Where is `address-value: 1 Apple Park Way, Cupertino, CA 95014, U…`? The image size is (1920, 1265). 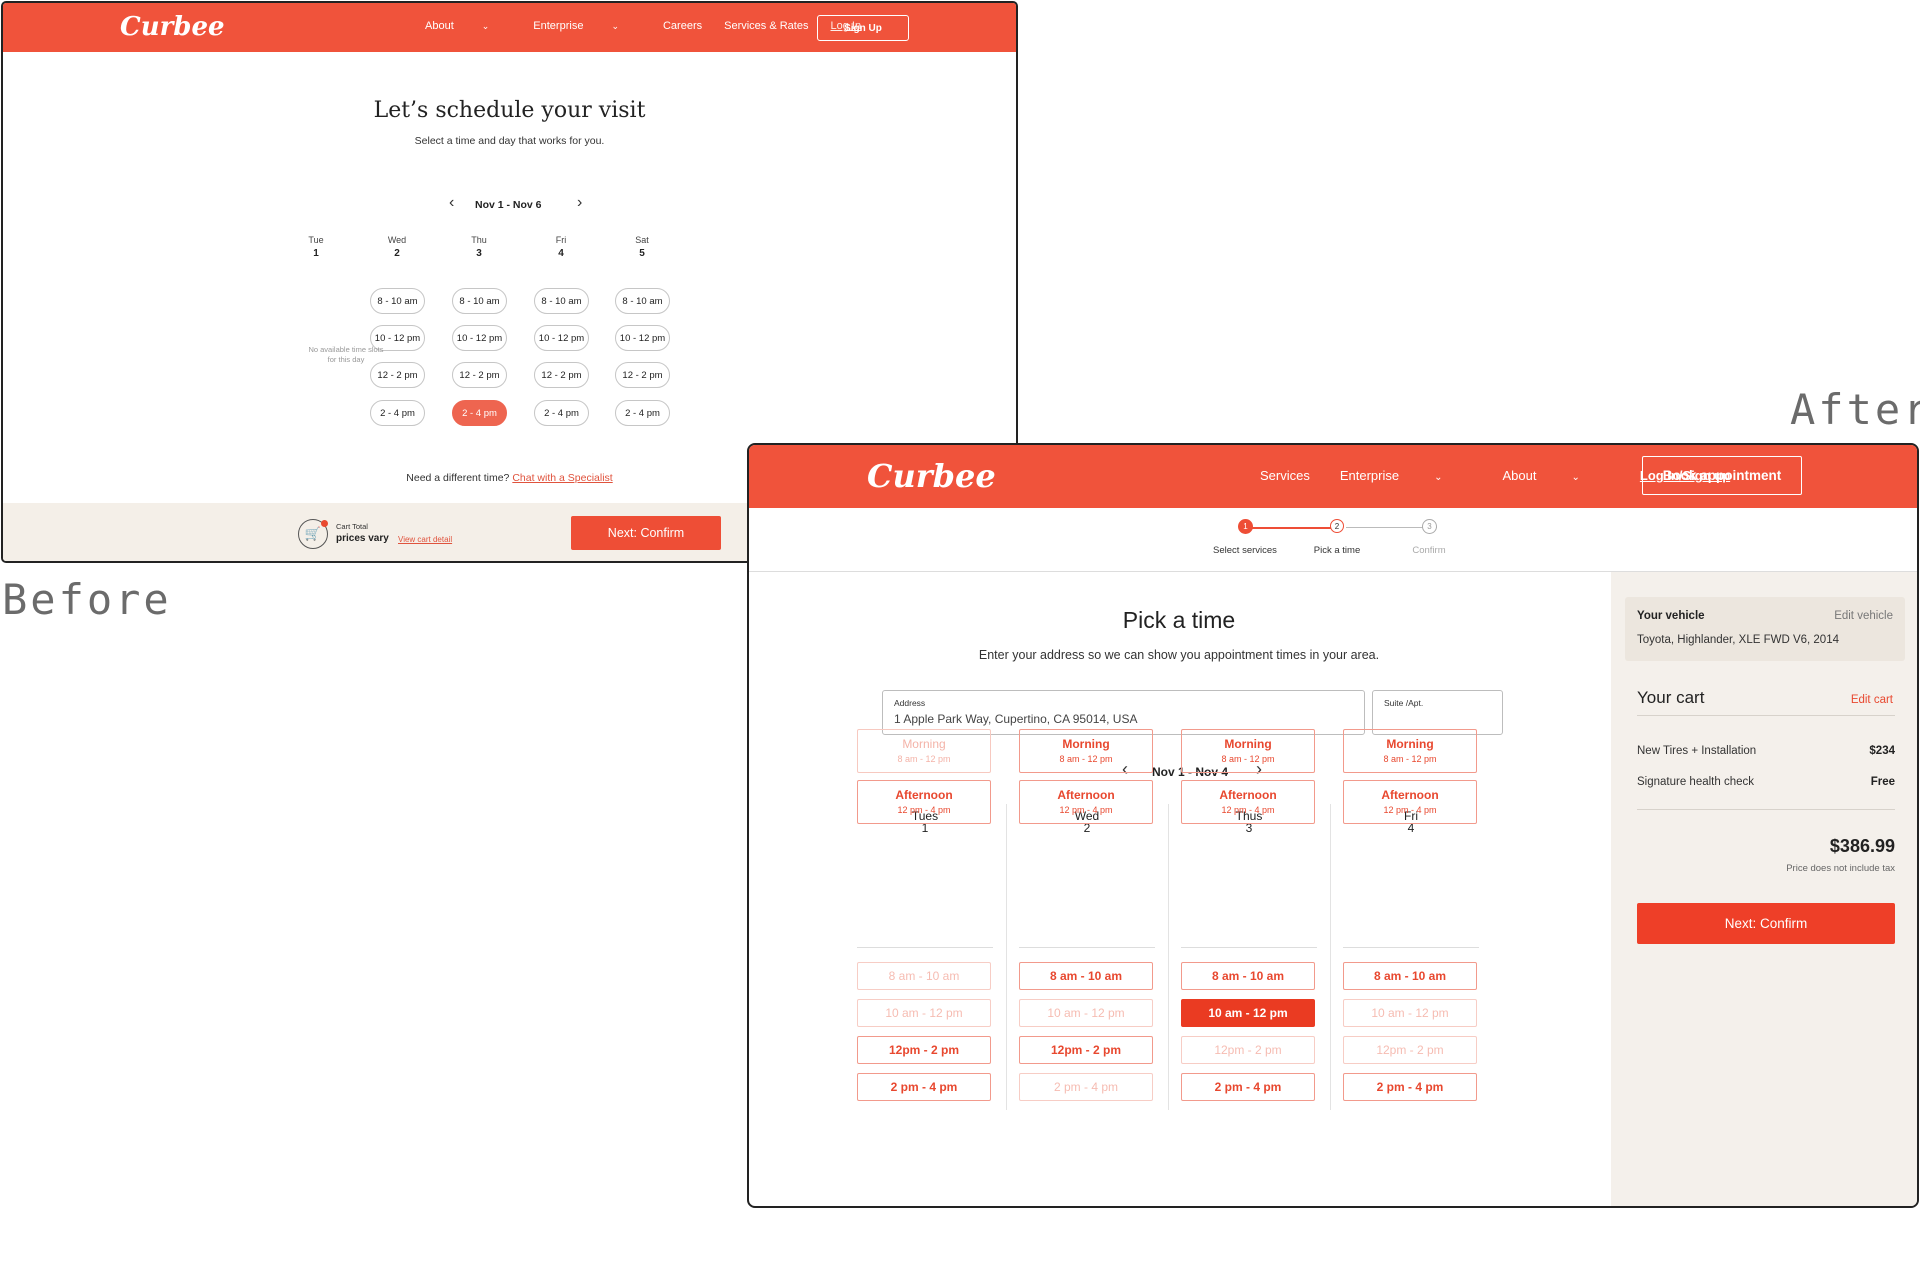
address-value: 1 Apple Park Way, Cupertino, CA 95014, U… is located at coordinates (1015, 719).